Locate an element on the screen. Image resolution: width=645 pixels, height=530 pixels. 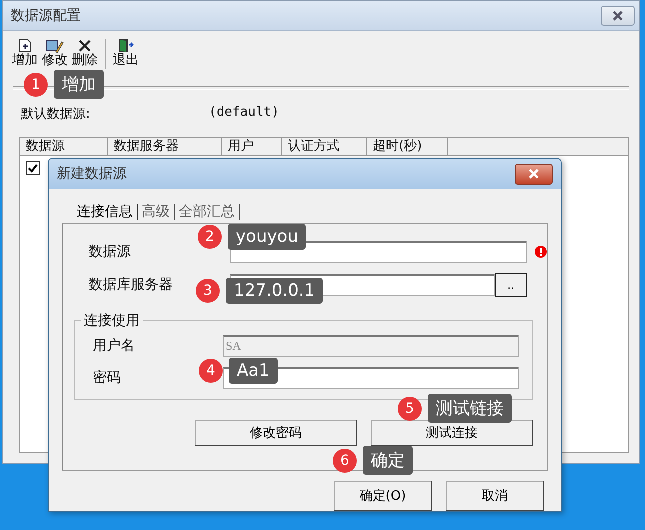
column-header: 数据服务器 is located at coordinates (165, 146).